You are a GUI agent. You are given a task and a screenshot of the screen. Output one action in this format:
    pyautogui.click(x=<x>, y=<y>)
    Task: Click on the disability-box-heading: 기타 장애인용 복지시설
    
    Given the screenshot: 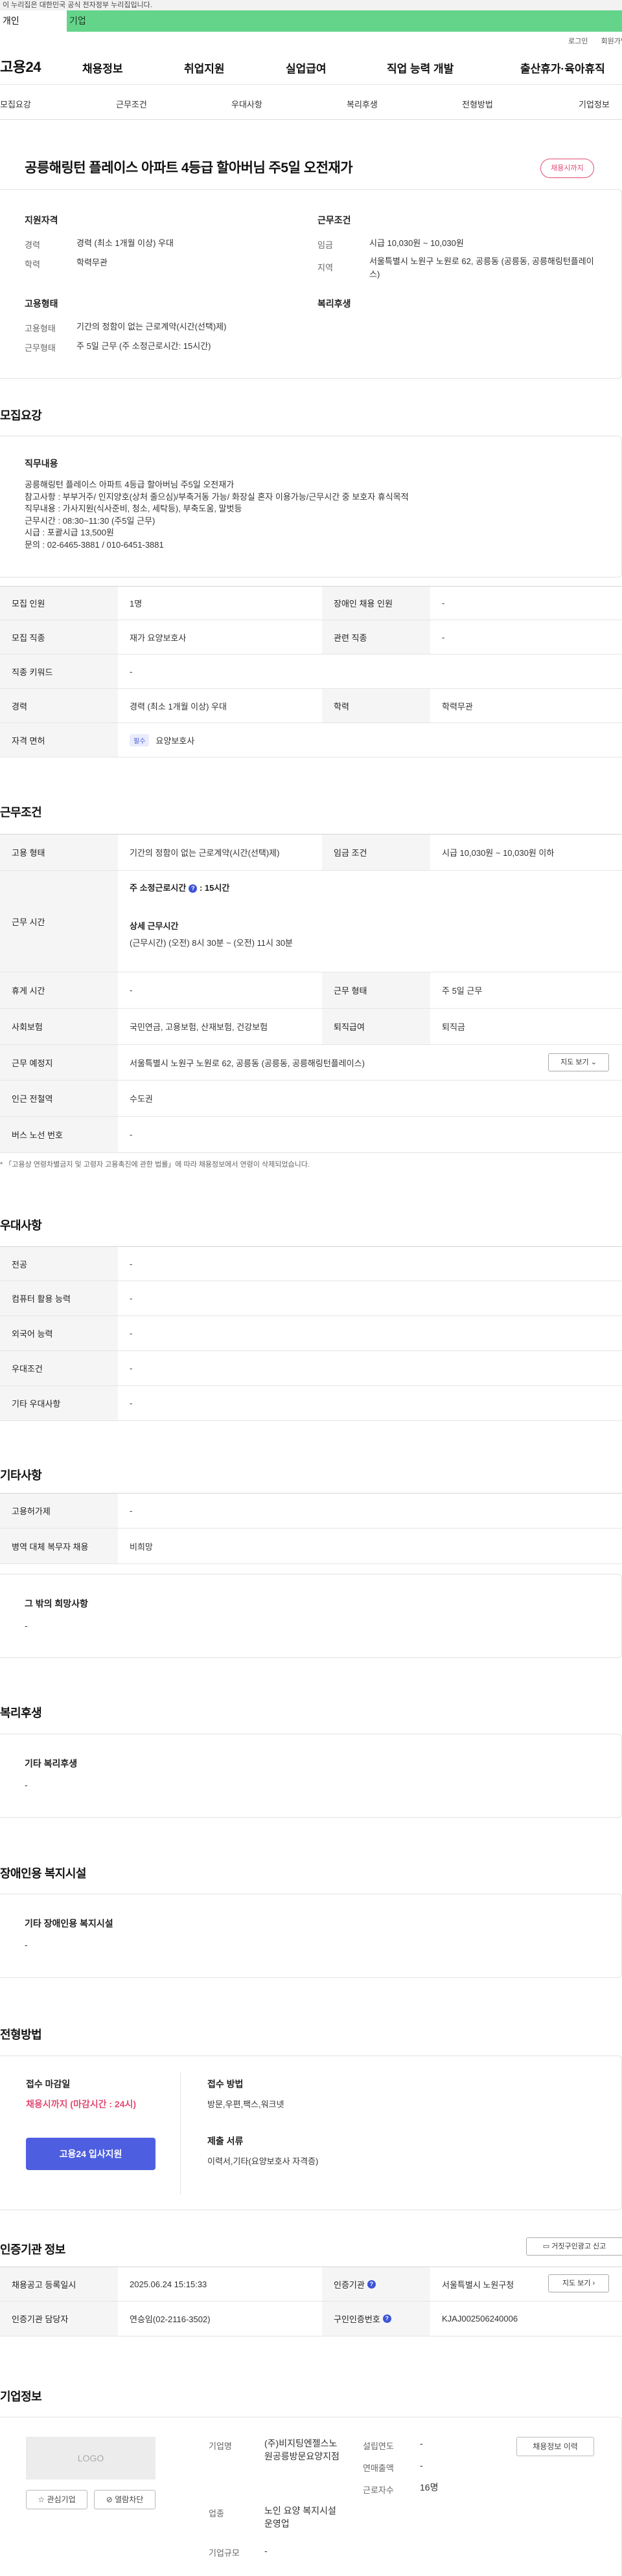 What is the action you would take?
    pyautogui.click(x=69, y=1923)
    